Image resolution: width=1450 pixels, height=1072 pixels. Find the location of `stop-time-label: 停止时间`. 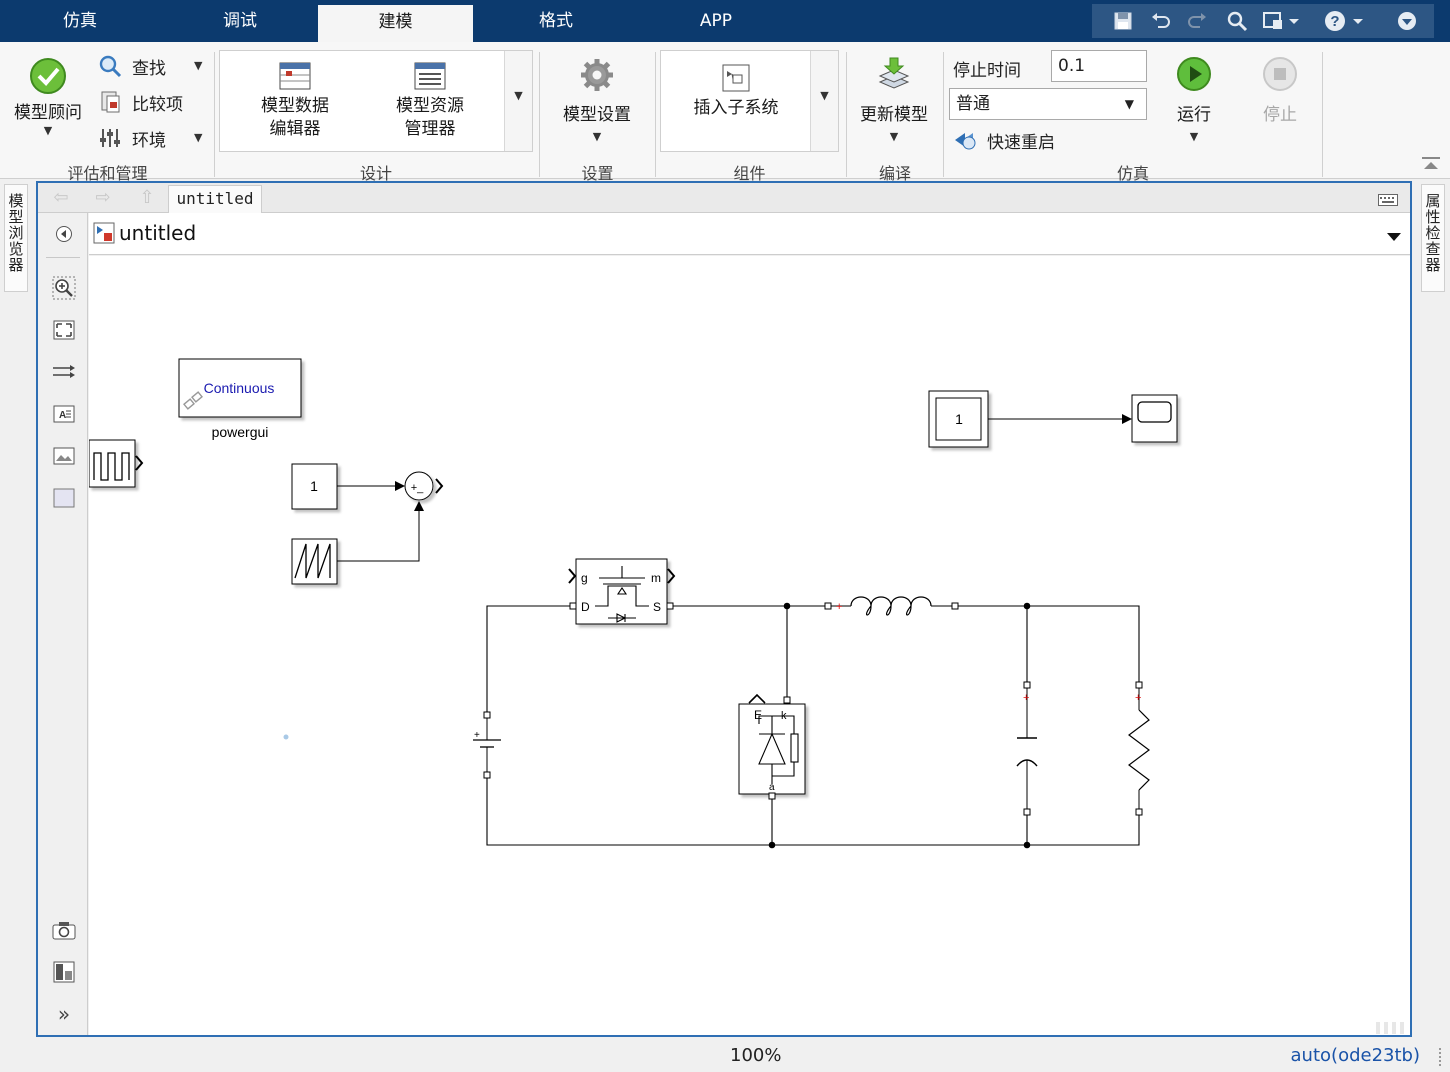

stop-time-label: 停止时间 is located at coordinates (987, 71).